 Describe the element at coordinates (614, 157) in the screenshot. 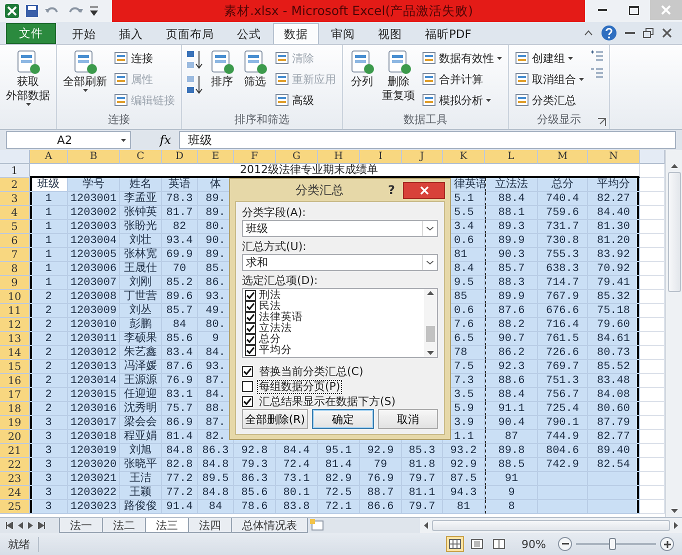

I see `column-header: N` at that location.